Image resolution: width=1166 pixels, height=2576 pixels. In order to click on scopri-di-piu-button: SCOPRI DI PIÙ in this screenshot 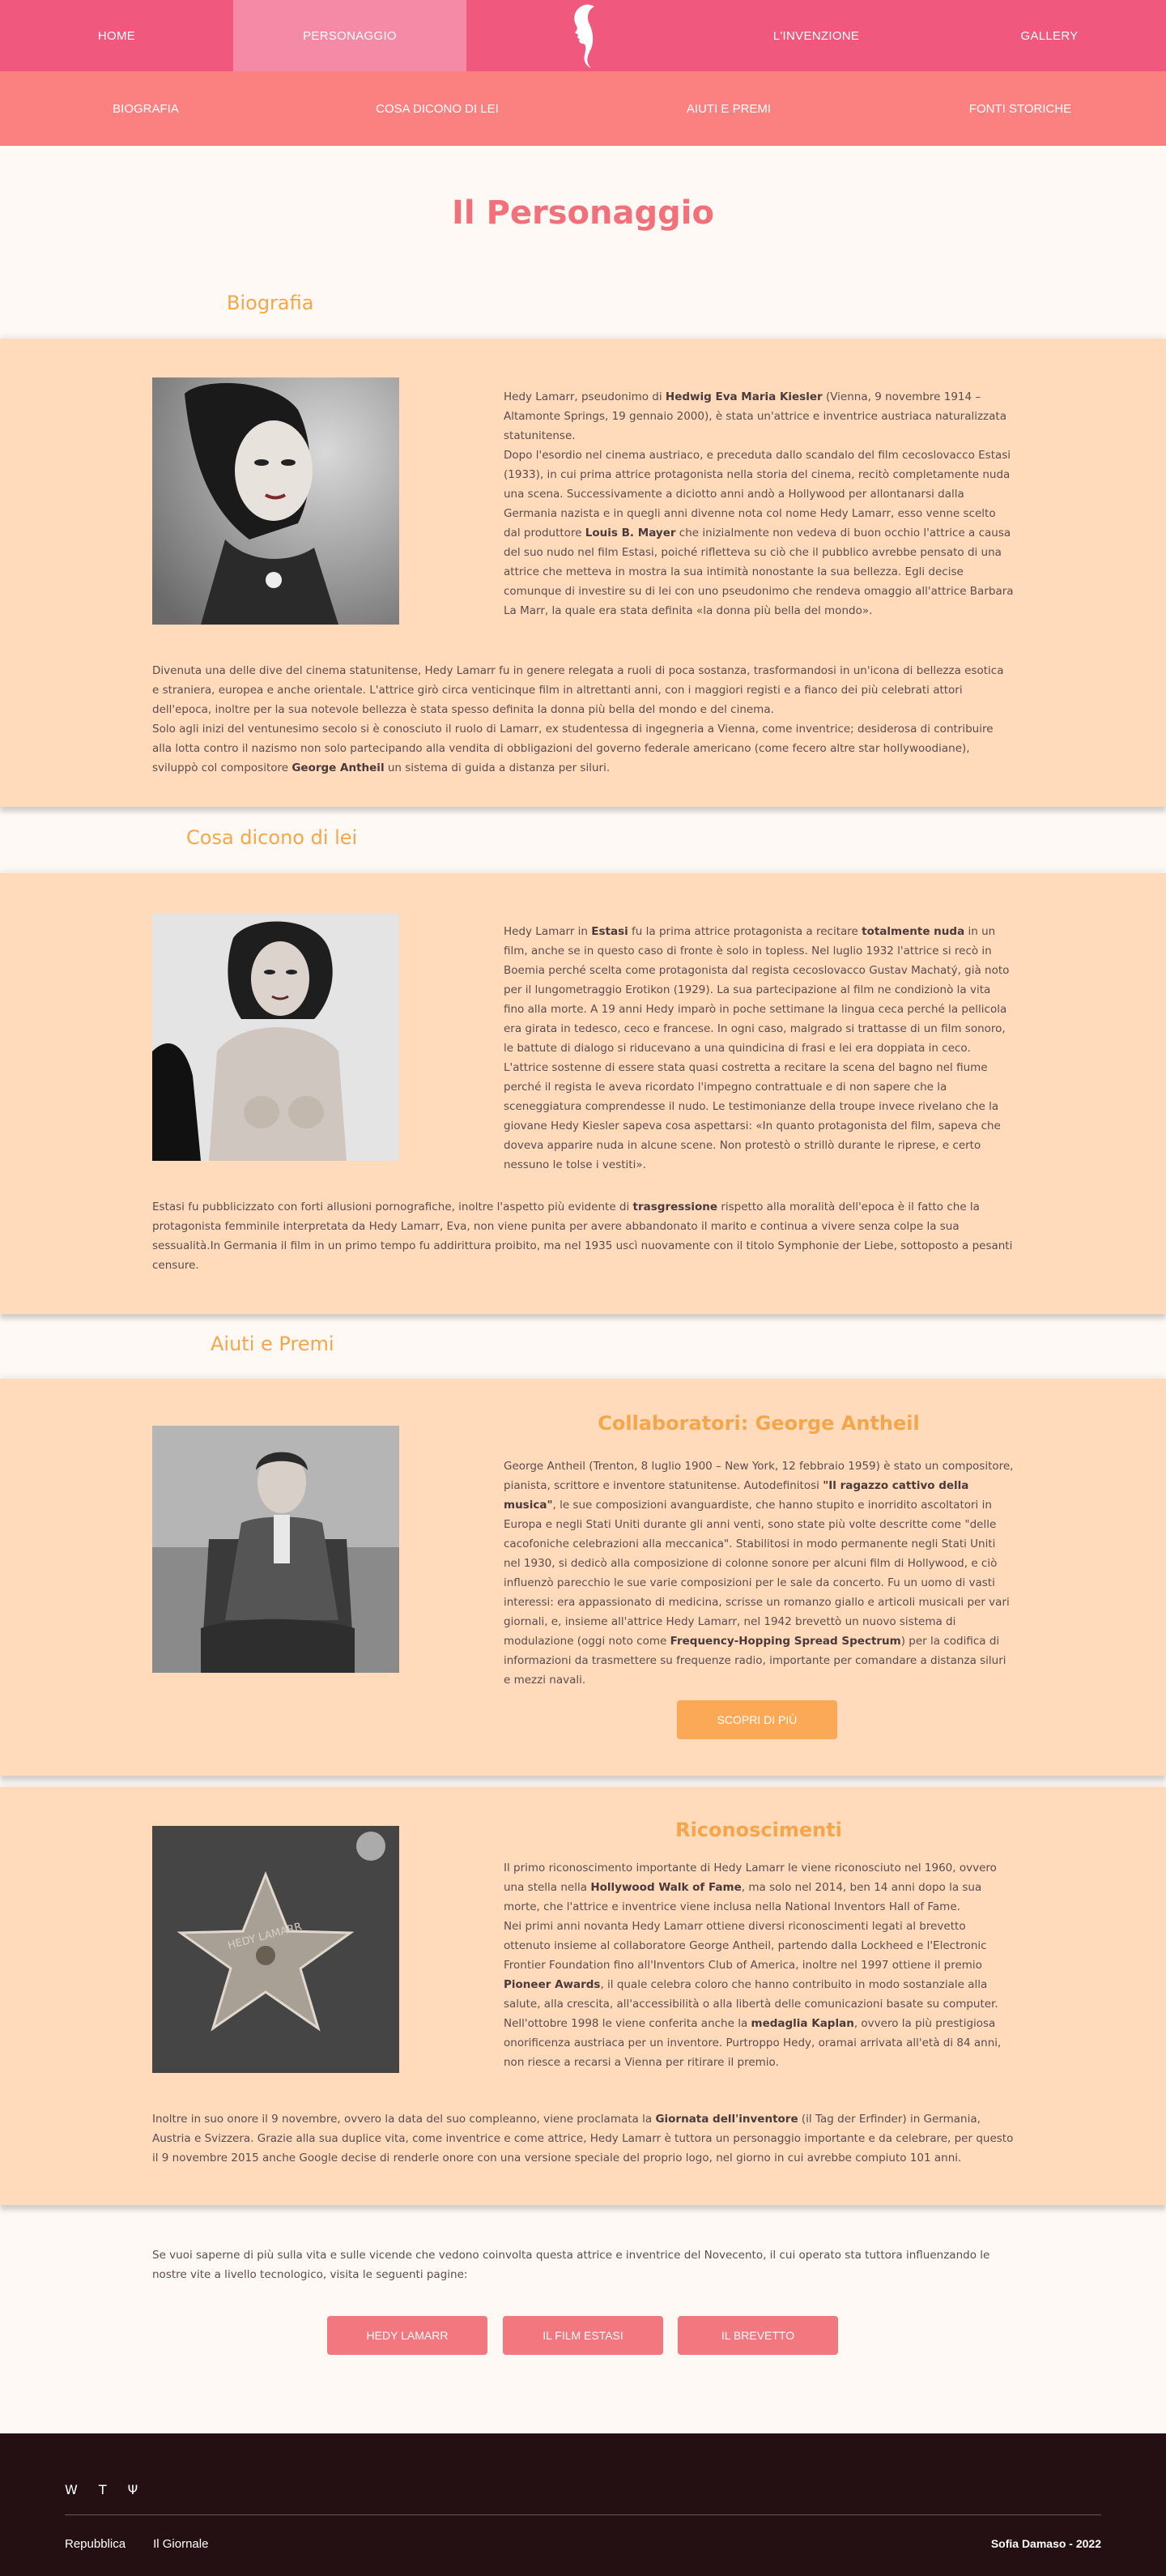, I will do `click(757, 1720)`.